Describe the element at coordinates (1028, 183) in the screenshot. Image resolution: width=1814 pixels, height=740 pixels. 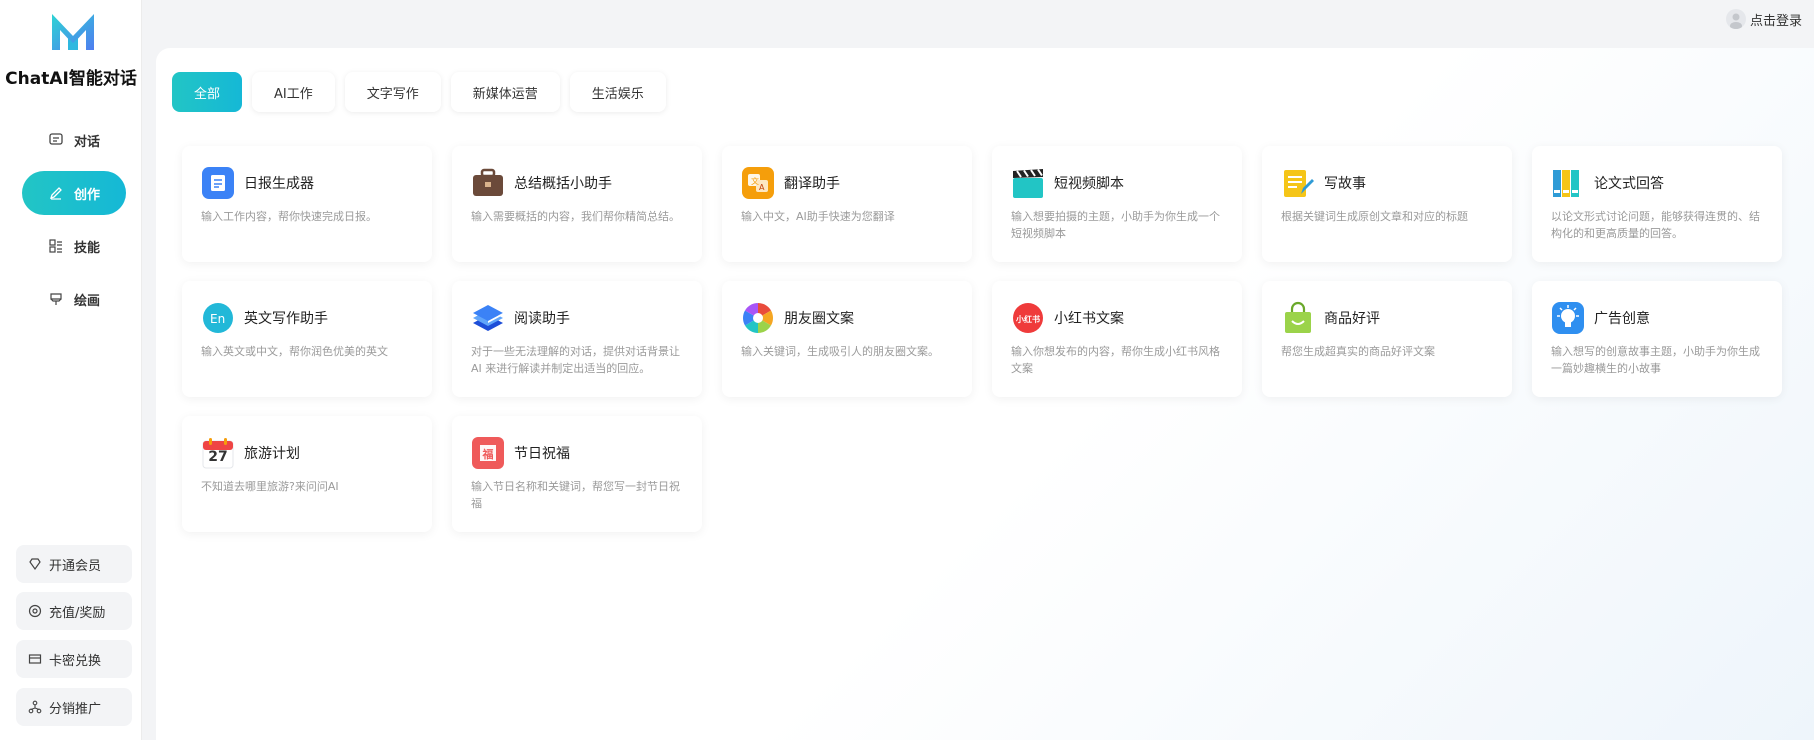
I see `clapper-icon` at that location.